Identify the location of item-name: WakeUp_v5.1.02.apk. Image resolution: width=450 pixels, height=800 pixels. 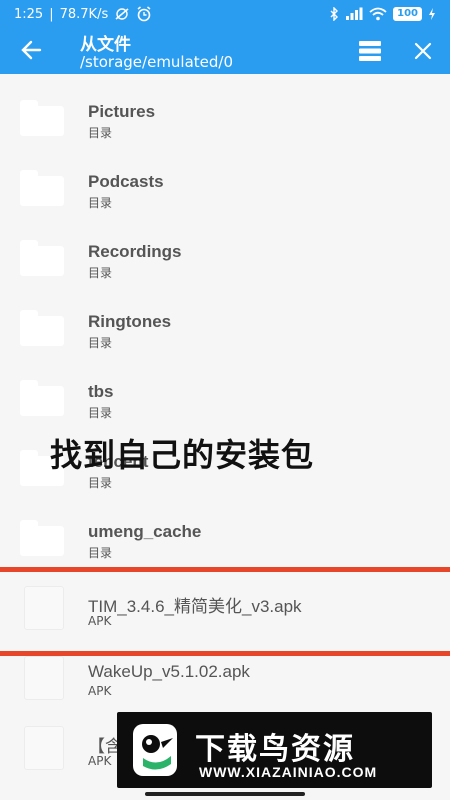
(169, 671).